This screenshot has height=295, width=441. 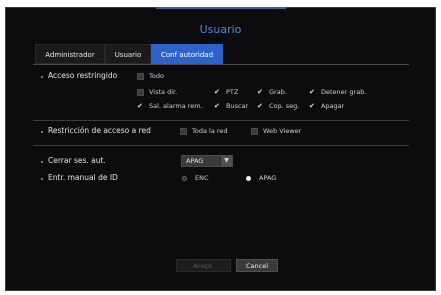 What do you see at coordinates (77, 160) in the screenshot?
I see `auto-logout-label: Cerrar ses. aut.` at bounding box center [77, 160].